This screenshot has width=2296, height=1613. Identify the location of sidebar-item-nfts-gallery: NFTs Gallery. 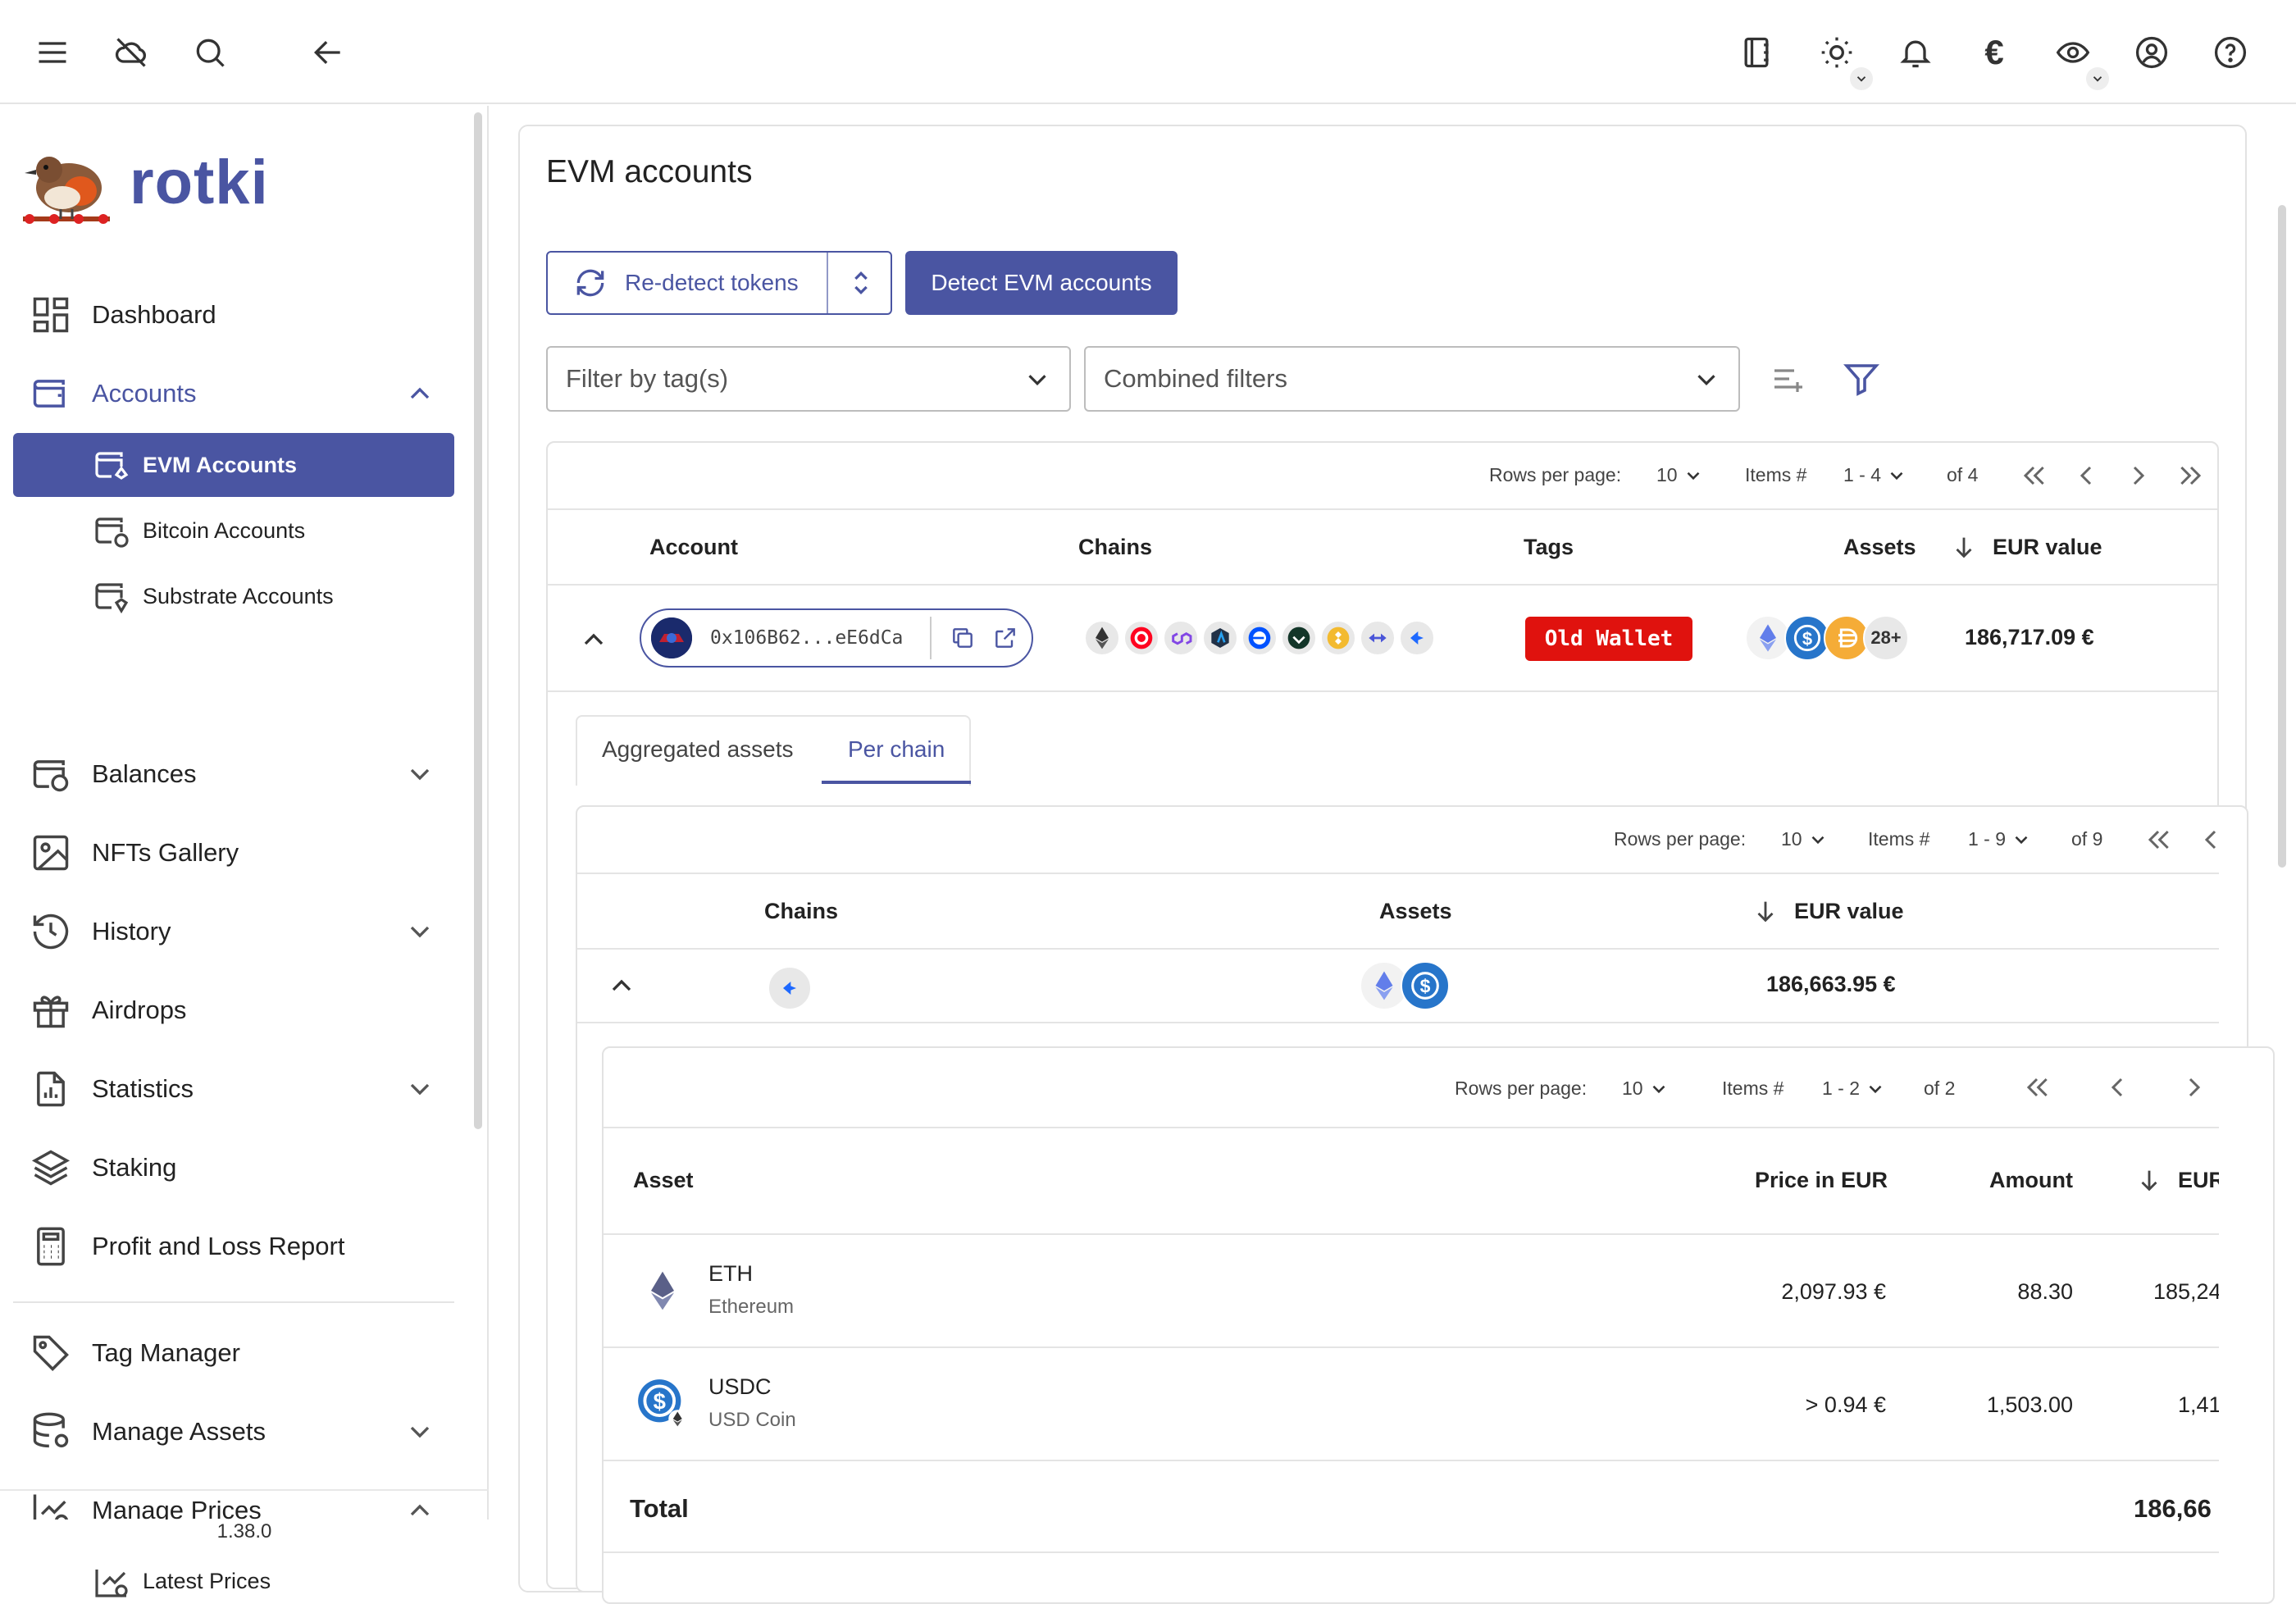
(234, 853).